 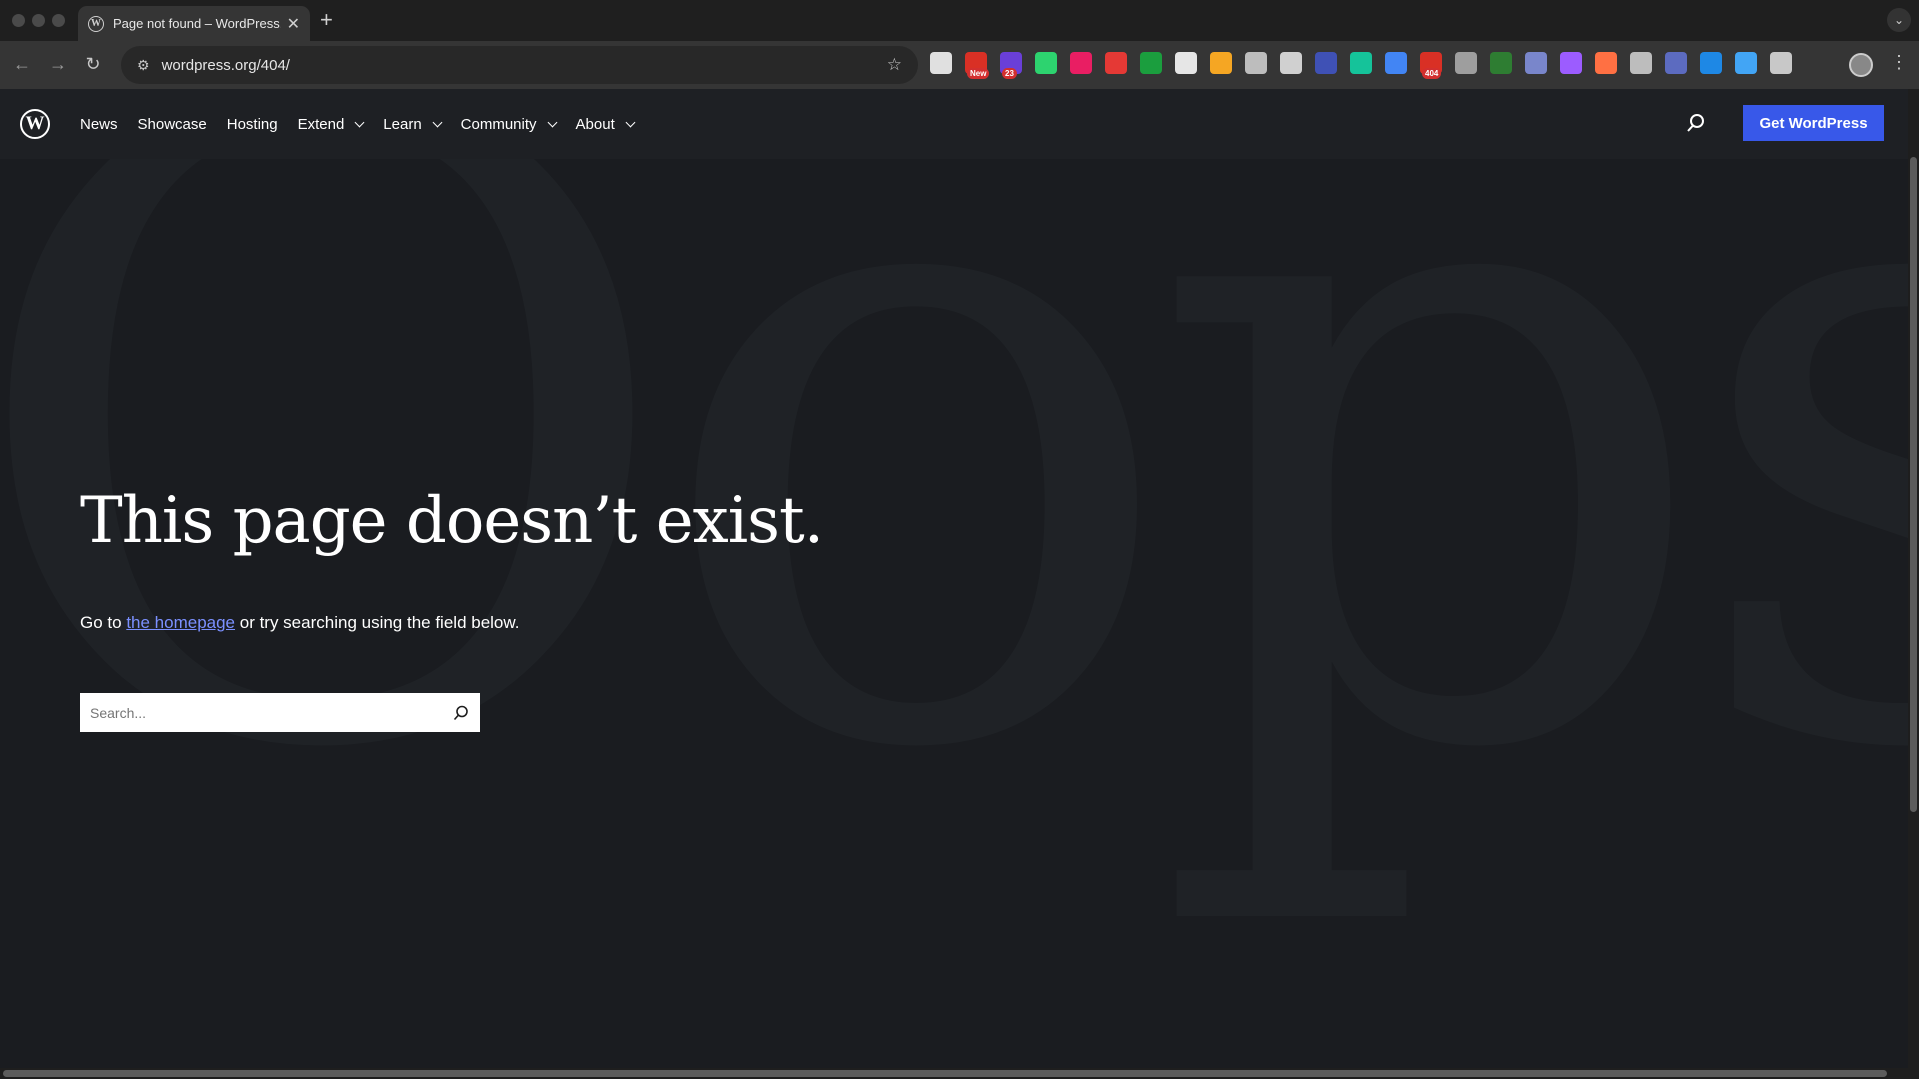 I want to click on nav-item-learn: Learn, so click(x=413, y=124).